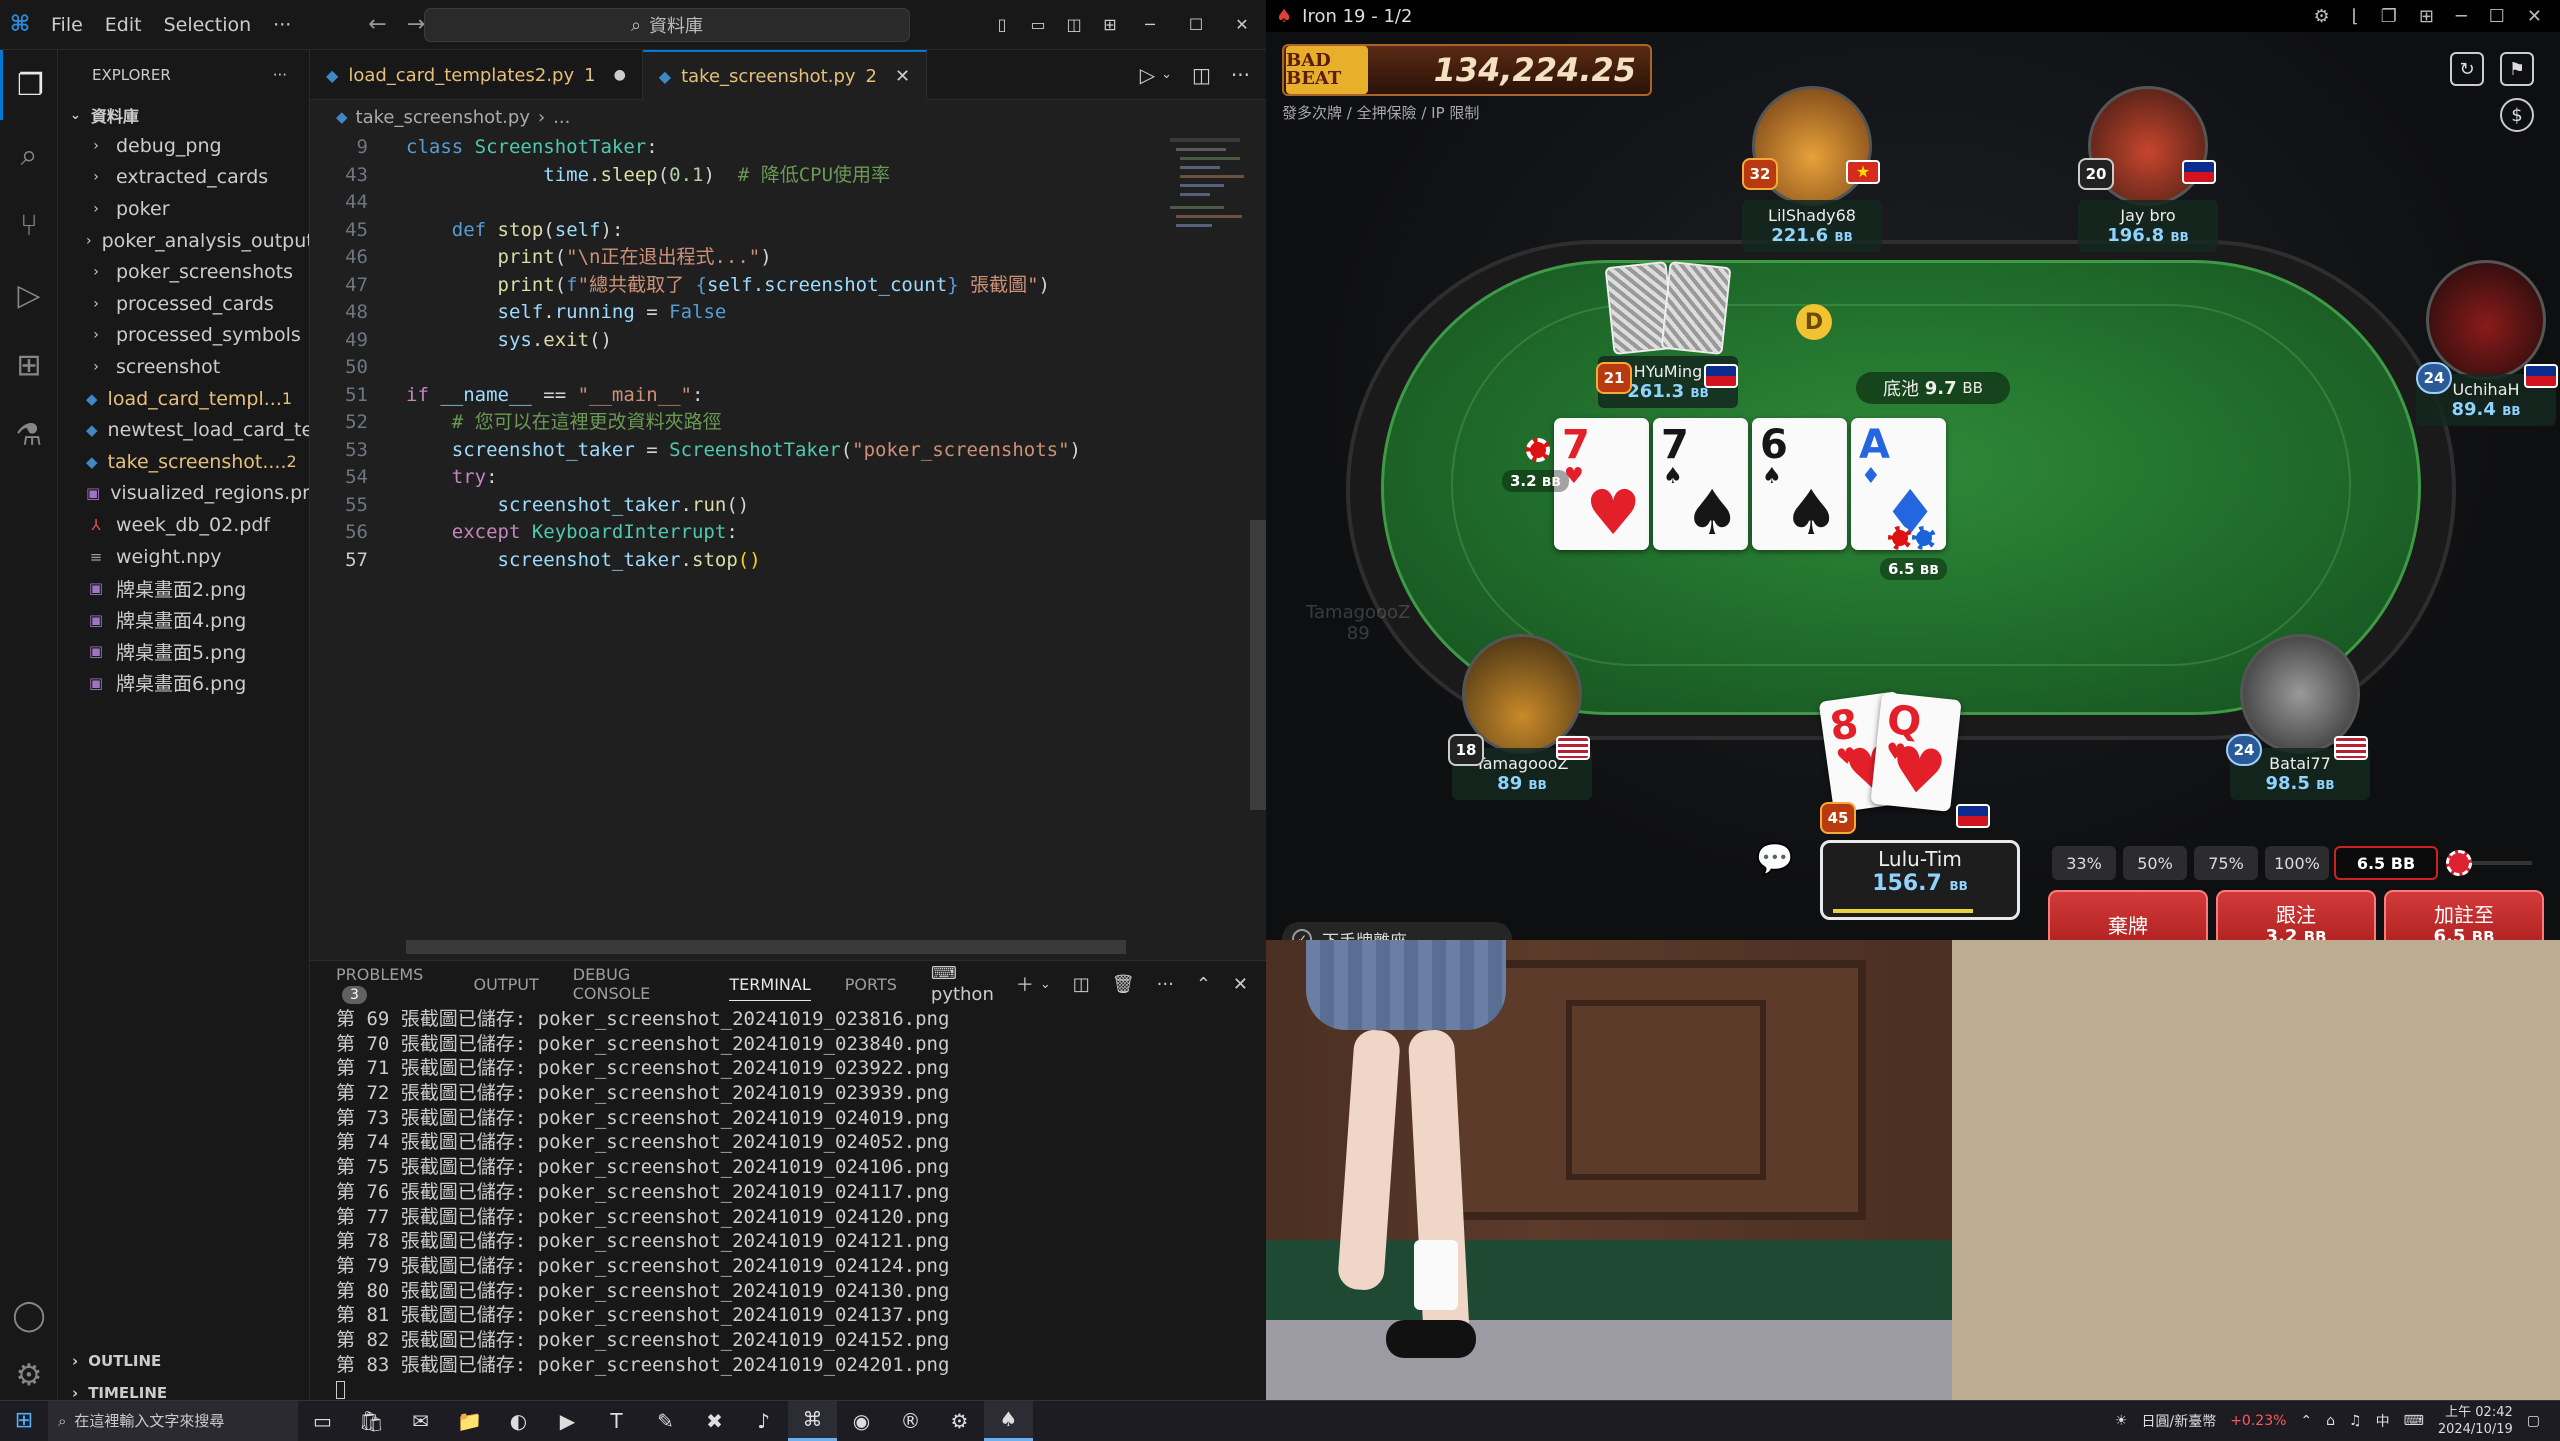  I want to click on code-line: 48 self.running = False, so click(738, 313).